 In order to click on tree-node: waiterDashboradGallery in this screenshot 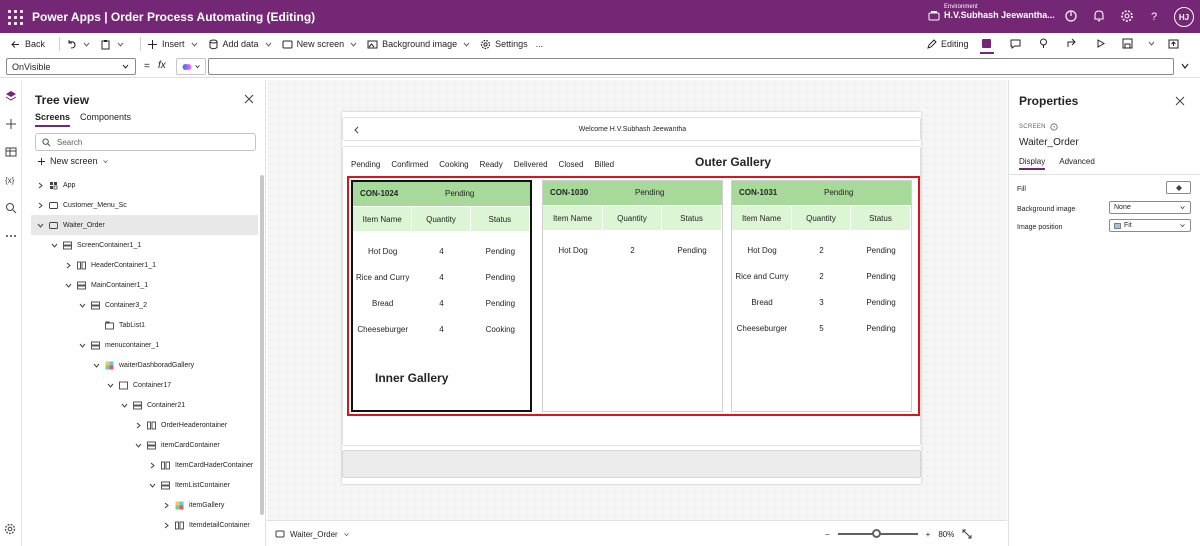, I will do `click(143, 365)`.